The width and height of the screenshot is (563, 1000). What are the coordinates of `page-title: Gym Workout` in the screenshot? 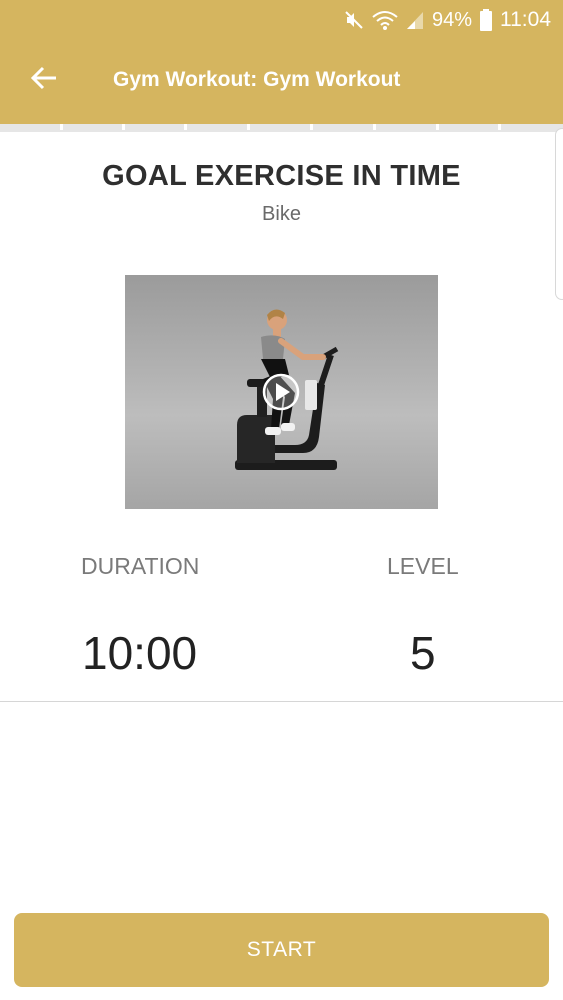 It's located at (257, 79).